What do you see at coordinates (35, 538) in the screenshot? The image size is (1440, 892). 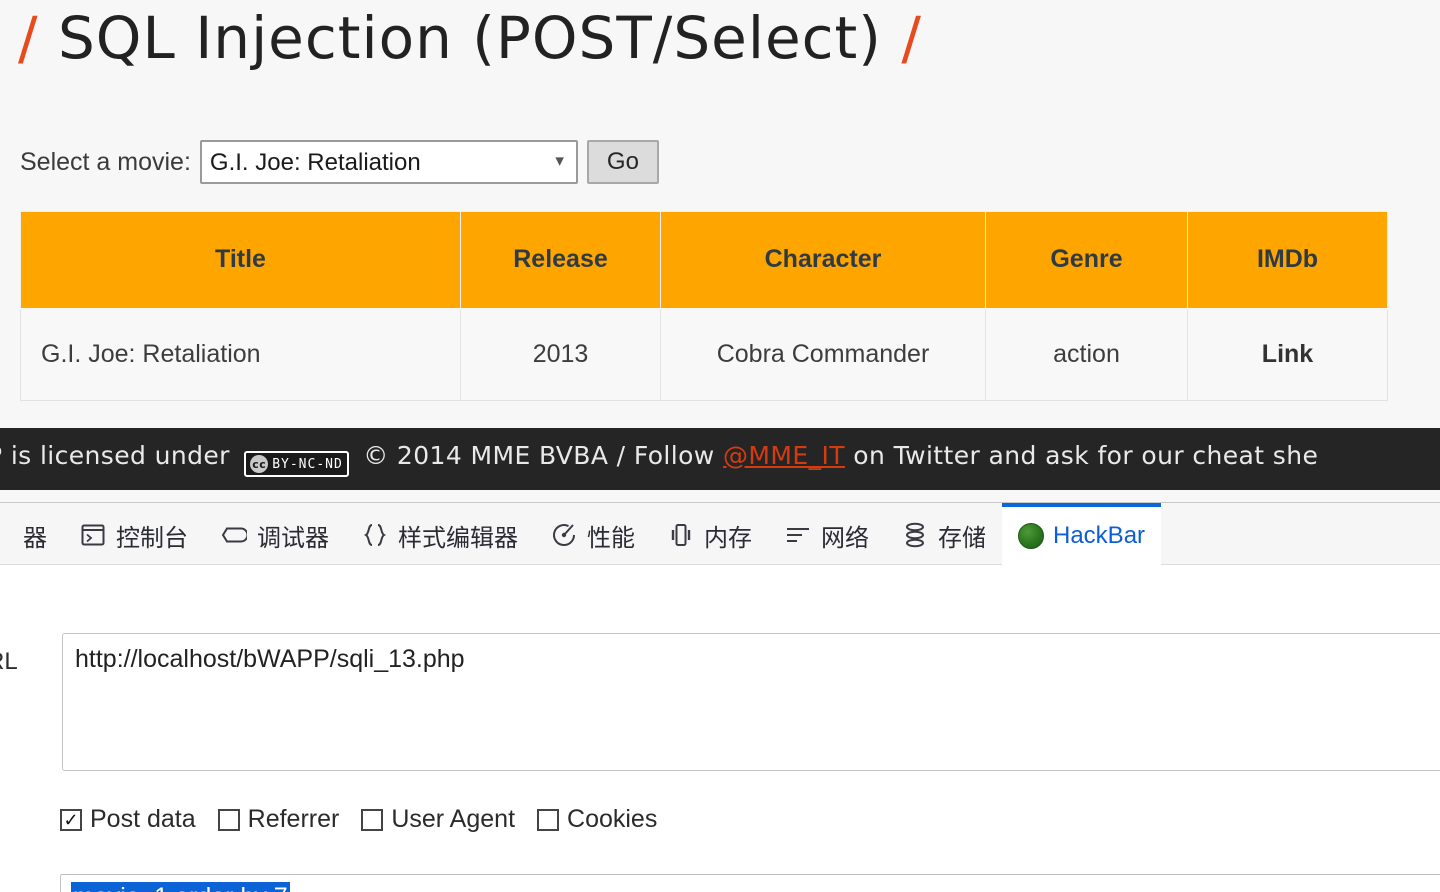 I see `tab-inspector-label: 器` at bounding box center [35, 538].